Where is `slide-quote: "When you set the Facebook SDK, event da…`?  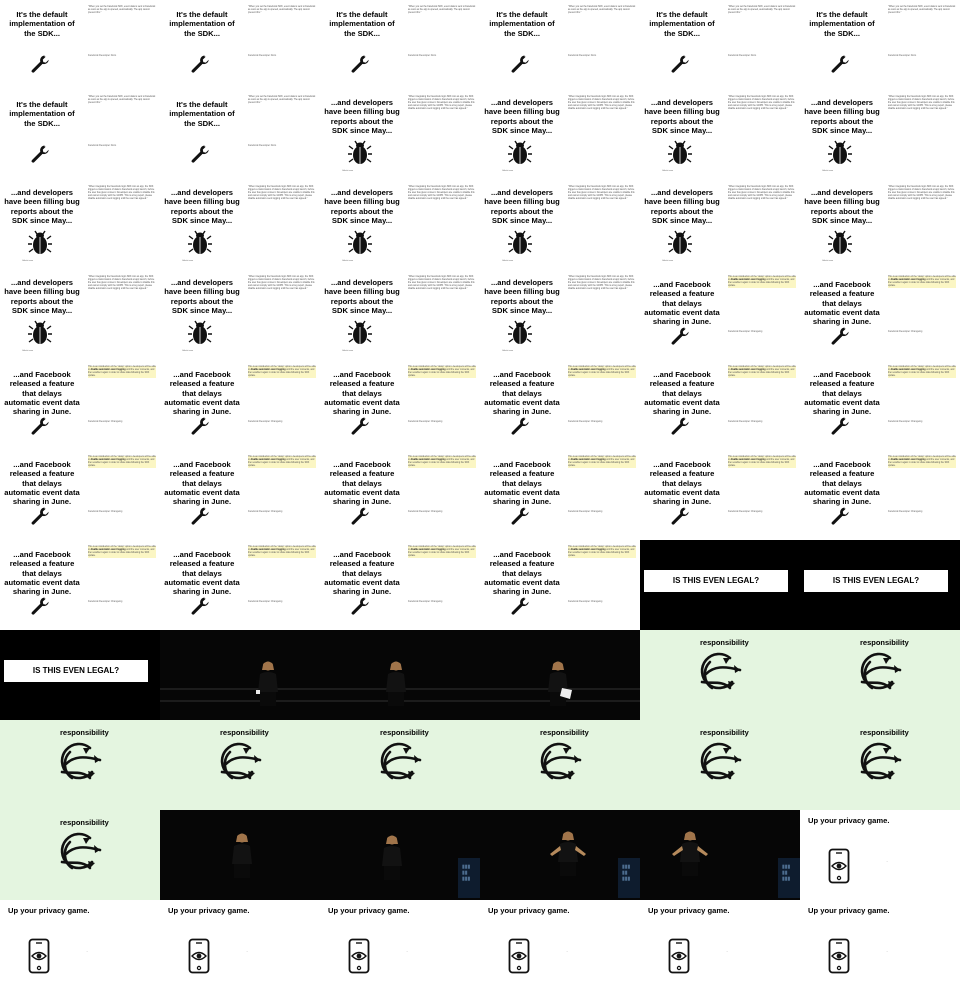 slide-quote: "When you set the Facebook SDK, event da… is located at coordinates (282, 10).